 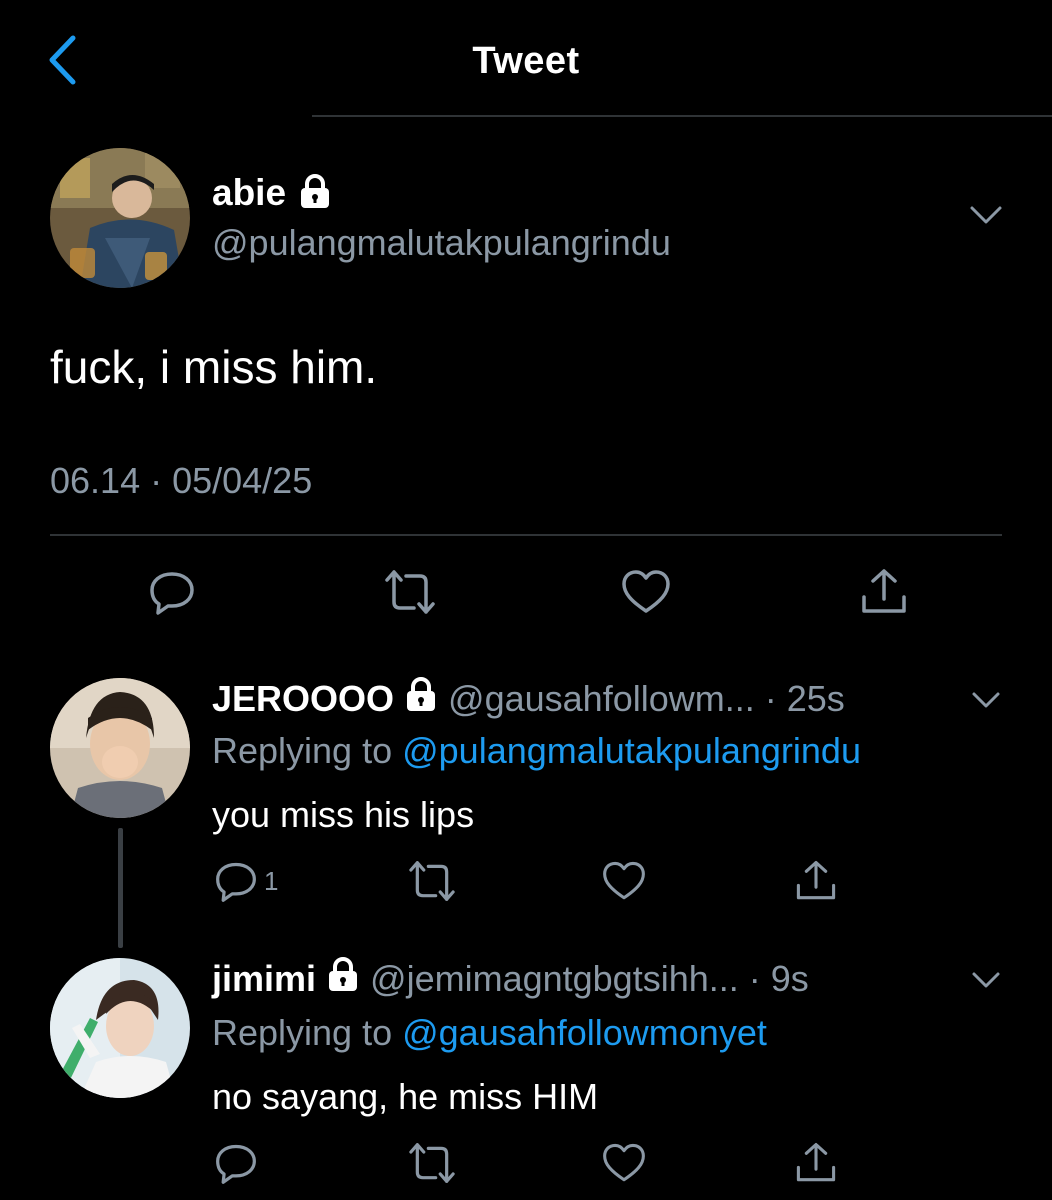 I want to click on replying-to: Replying to @gausahfollowmonyet, so click(x=489, y=1032).